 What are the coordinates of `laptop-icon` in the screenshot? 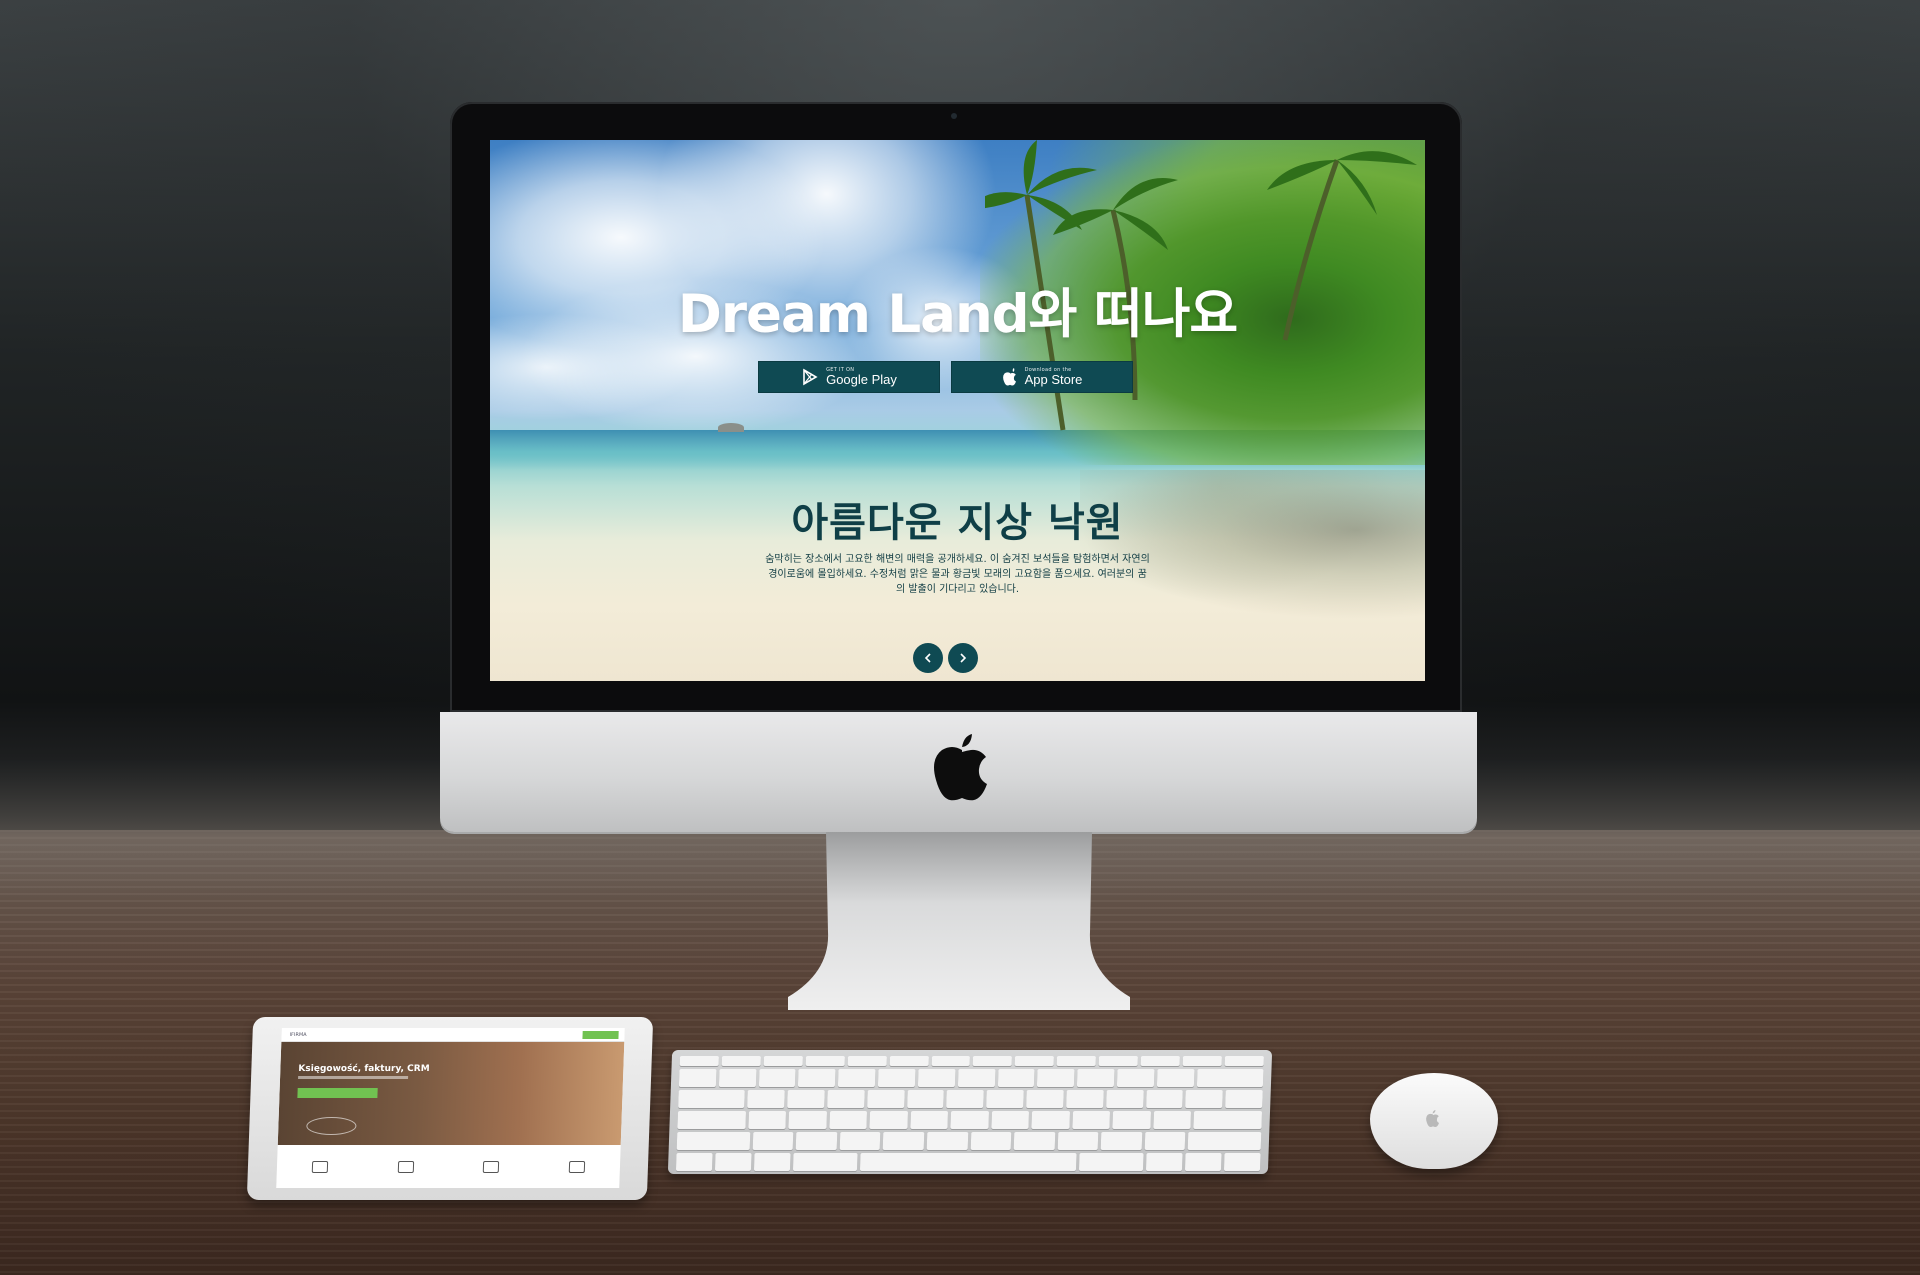 It's located at (320, 1166).